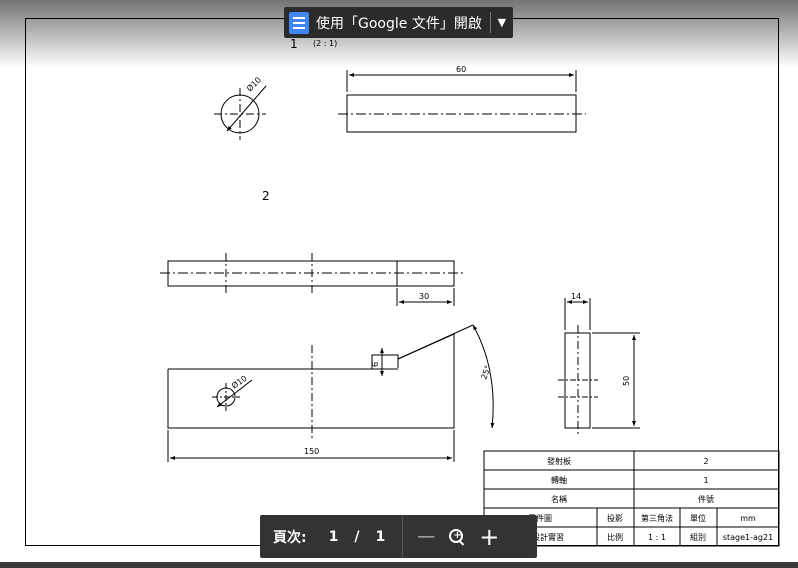  What do you see at coordinates (294, 44) in the screenshot?
I see `view1-number: 1` at bounding box center [294, 44].